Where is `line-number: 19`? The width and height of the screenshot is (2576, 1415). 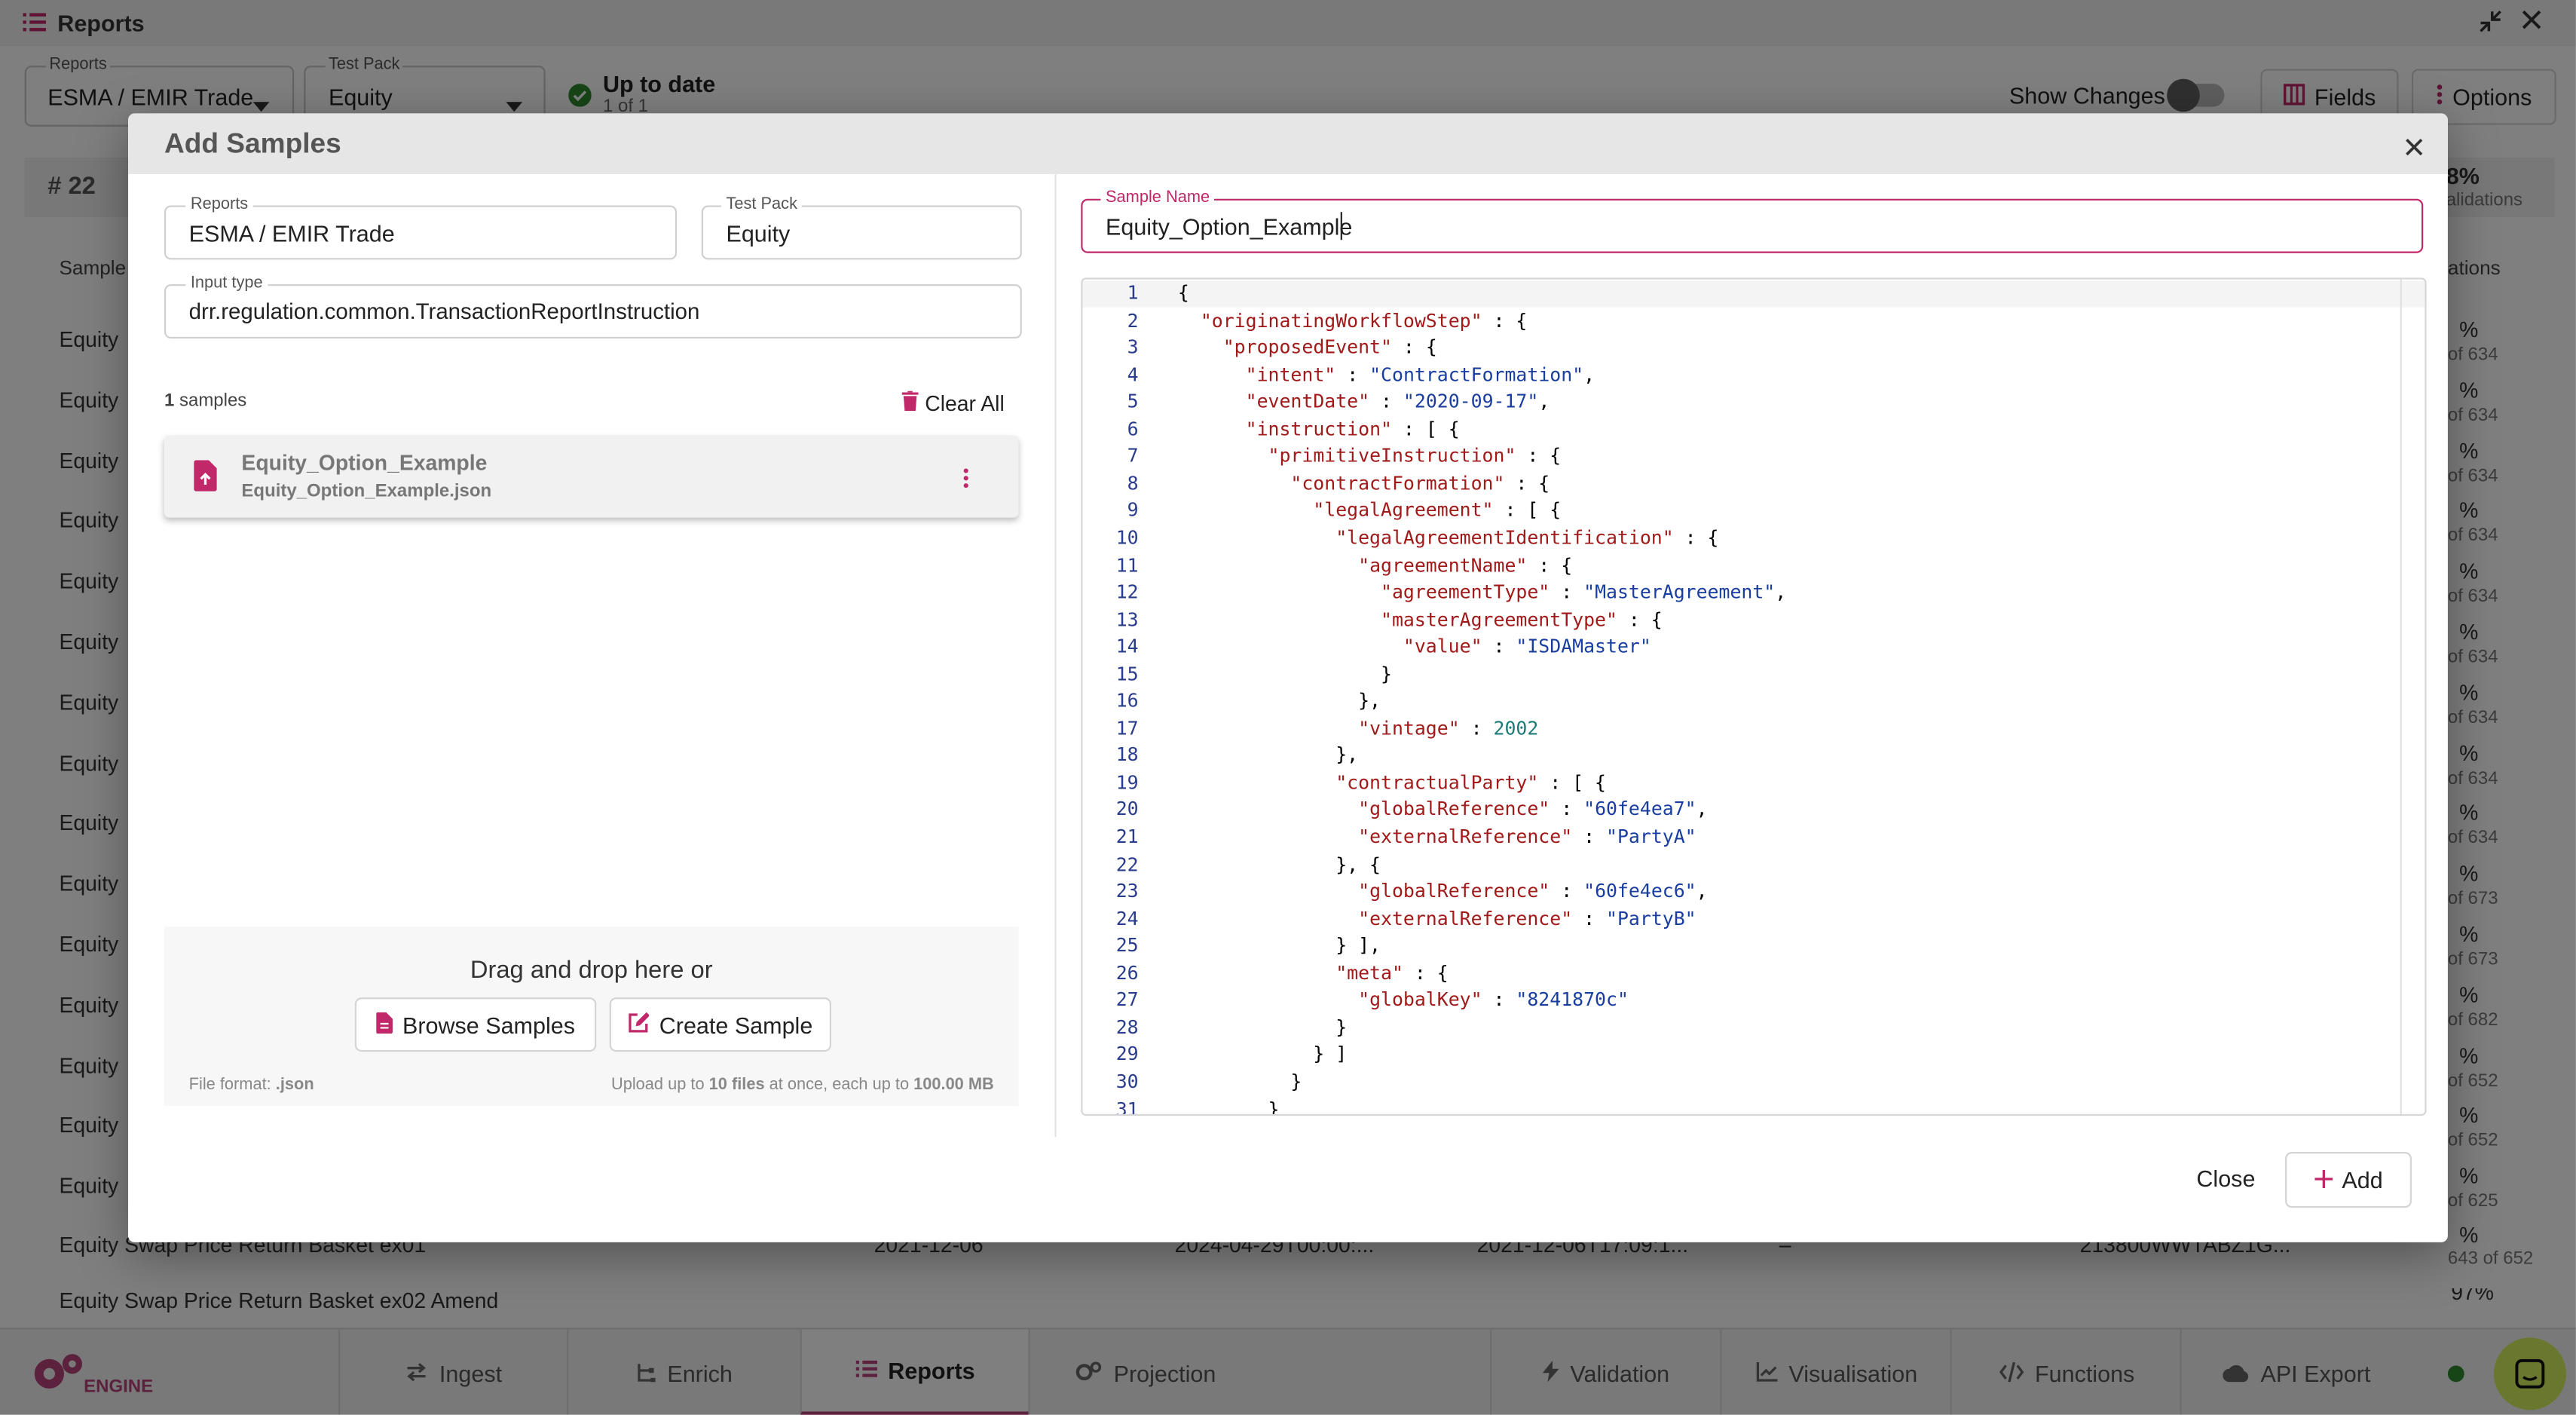
line-number: 19 is located at coordinates (1127, 782).